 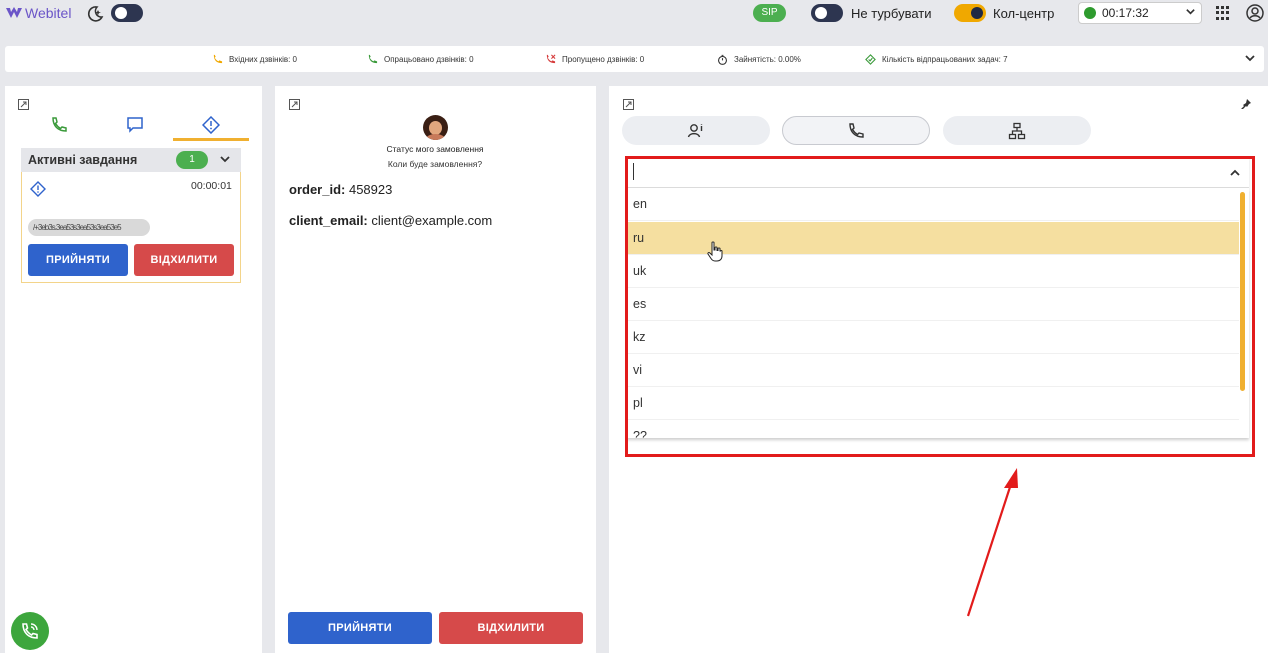 What do you see at coordinates (1125, 13) in the screenshot?
I see `timer-value: 00:17:32` at bounding box center [1125, 13].